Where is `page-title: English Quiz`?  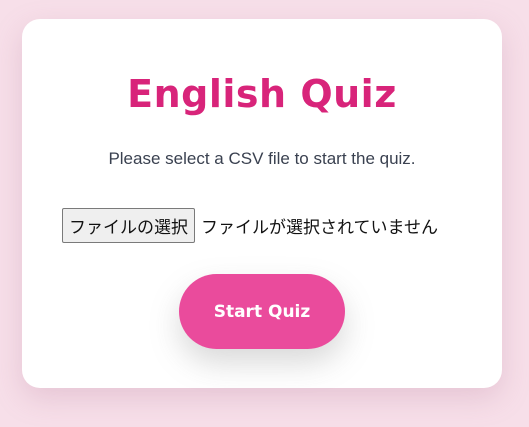 page-title: English Quiz is located at coordinates (262, 94).